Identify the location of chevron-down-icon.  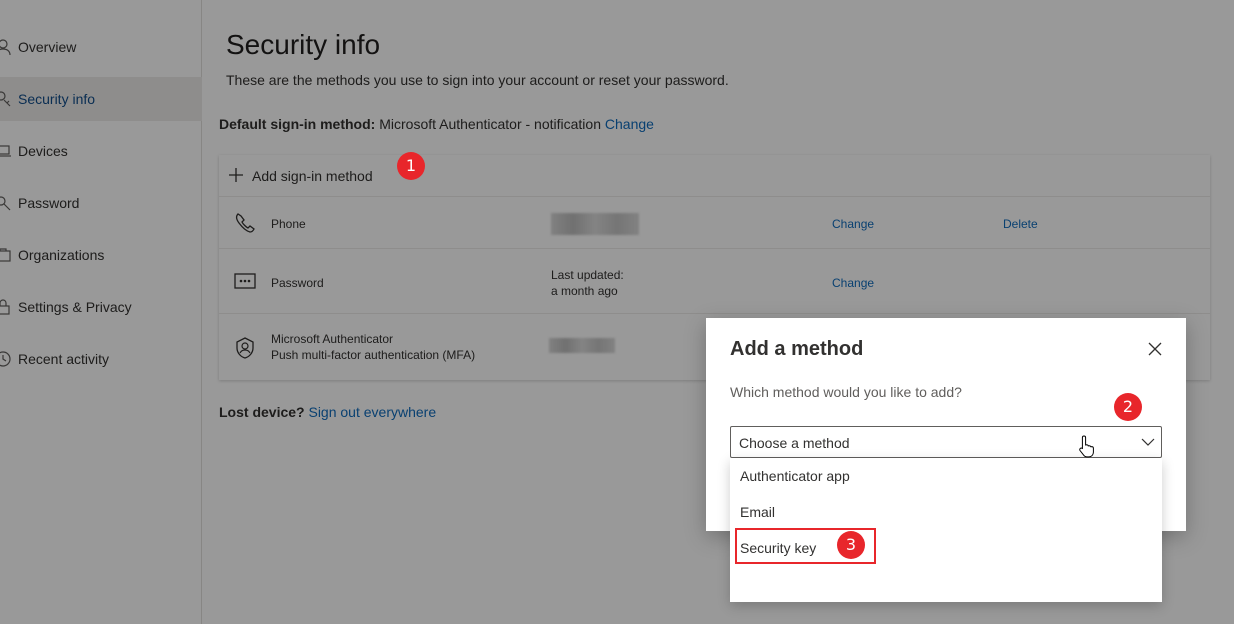
(1148, 442).